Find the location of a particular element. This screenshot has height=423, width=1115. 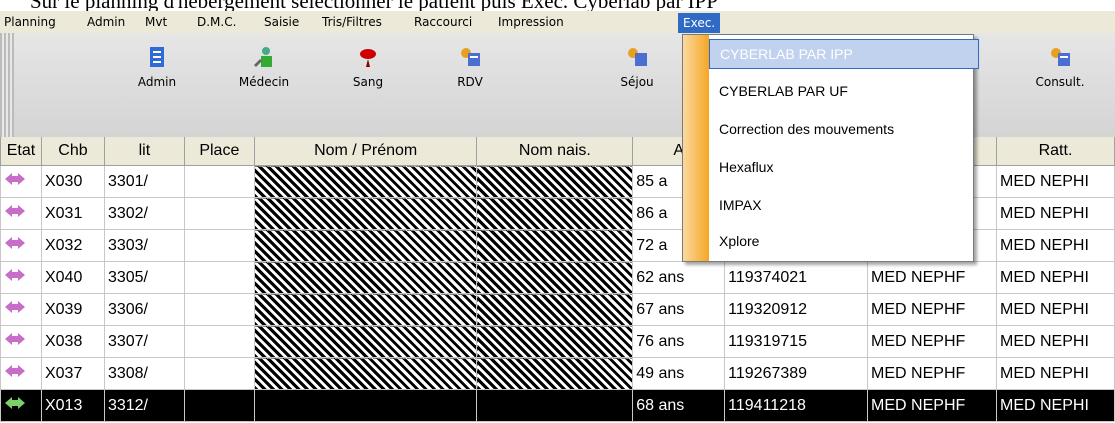

menu-item-hexaflux: Hexaflux is located at coordinates (843, 167).